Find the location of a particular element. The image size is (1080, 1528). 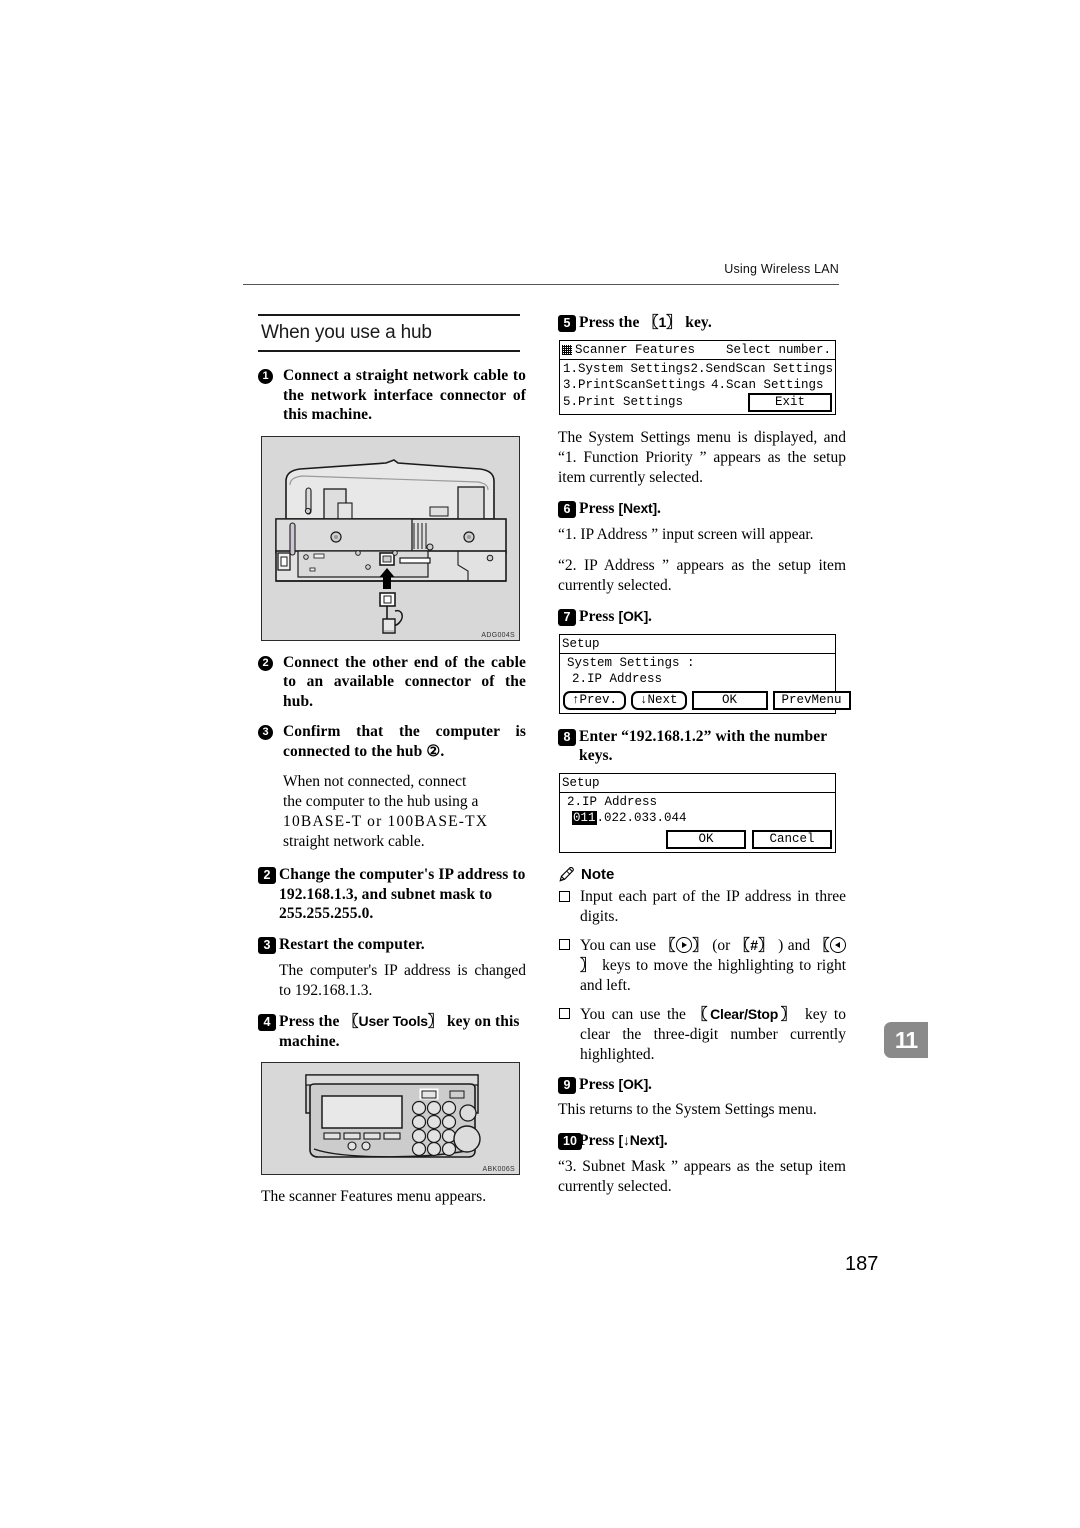

lcd-line: 2.IP Address is located at coordinates (617, 678).